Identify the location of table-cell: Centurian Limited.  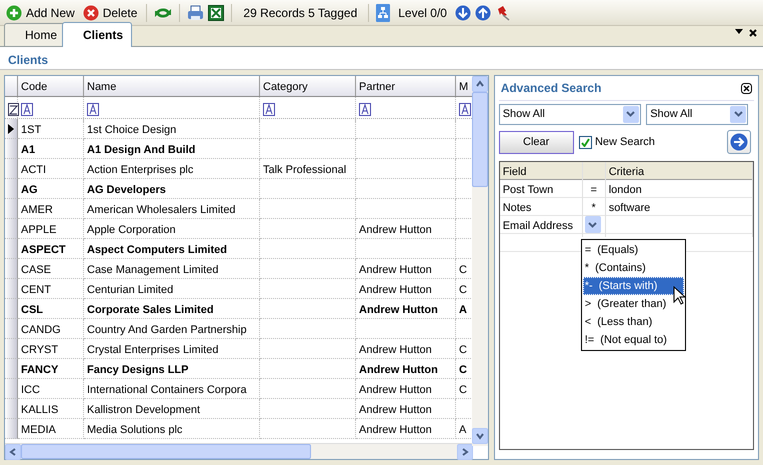
(172, 289).